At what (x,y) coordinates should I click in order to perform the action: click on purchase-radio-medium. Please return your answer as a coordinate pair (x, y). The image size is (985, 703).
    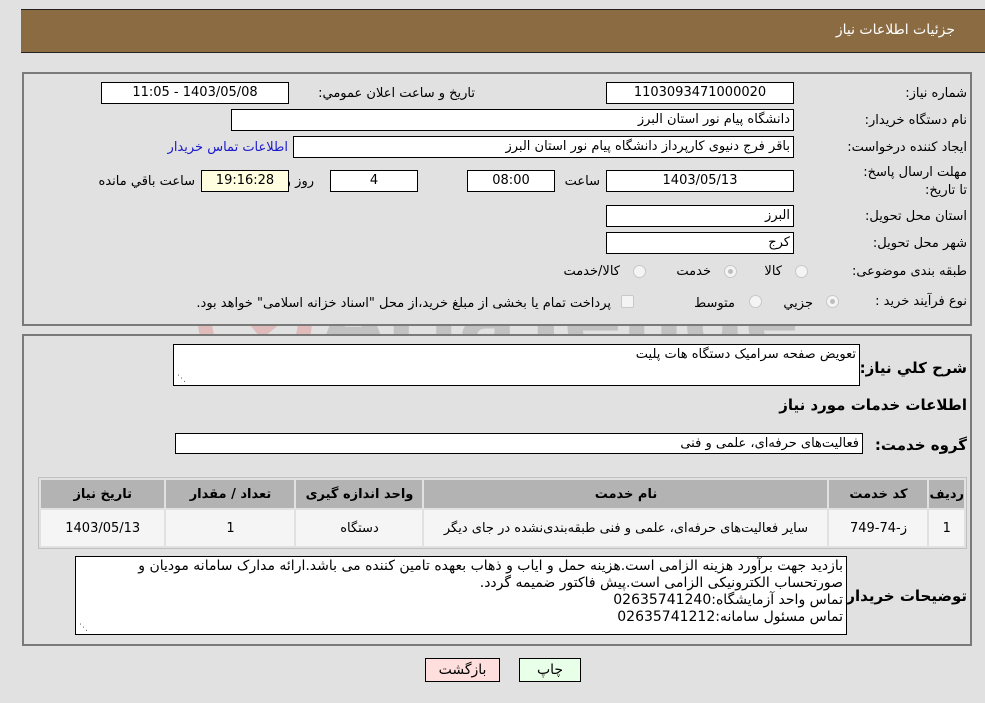
    Looking at the image, I should click on (755, 301).